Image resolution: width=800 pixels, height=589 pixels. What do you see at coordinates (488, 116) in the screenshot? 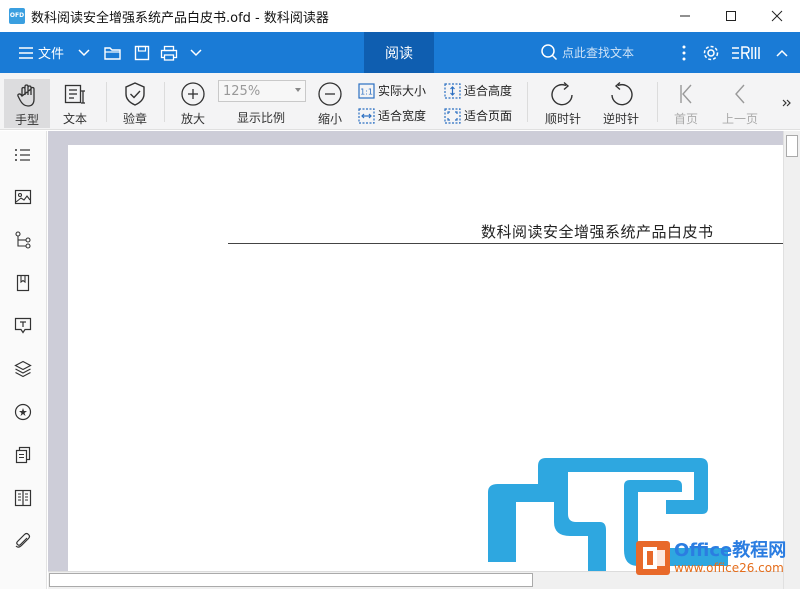
I see `fit-page-label: 适合页面` at bounding box center [488, 116].